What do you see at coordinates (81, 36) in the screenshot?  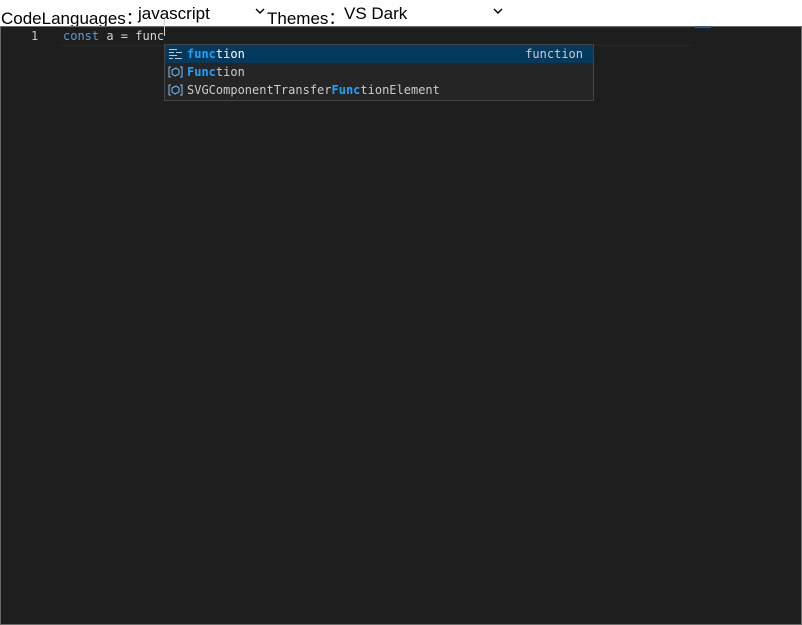 I see `code-keyword: const` at bounding box center [81, 36].